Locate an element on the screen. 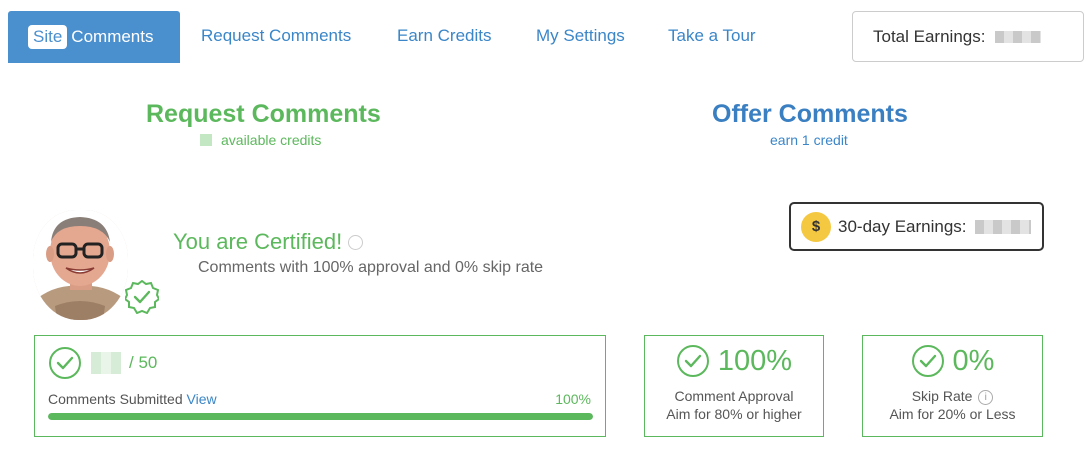  nav-earn-credits: Earn Credits is located at coordinates (444, 36).